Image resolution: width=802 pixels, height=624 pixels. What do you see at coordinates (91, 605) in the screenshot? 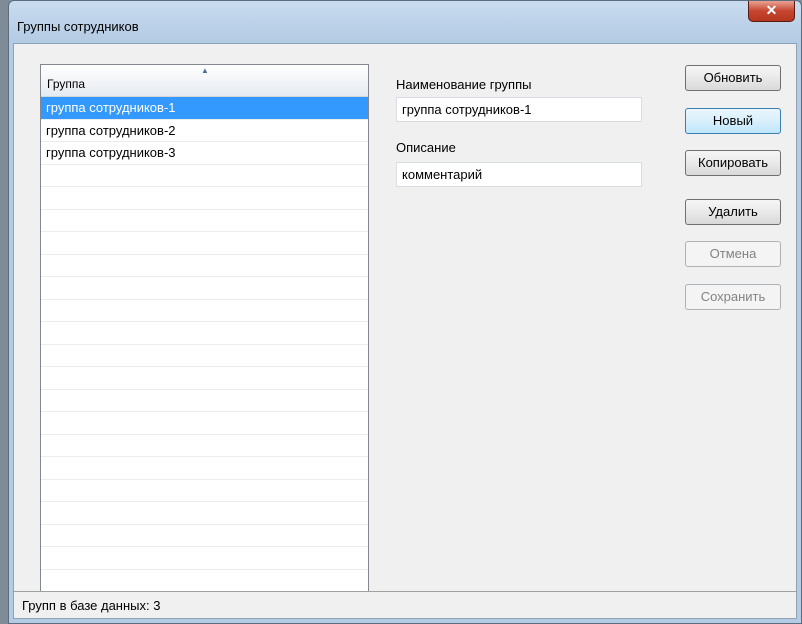
I see `status-text: Групп в базе данных: 3` at bounding box center [91, 605].